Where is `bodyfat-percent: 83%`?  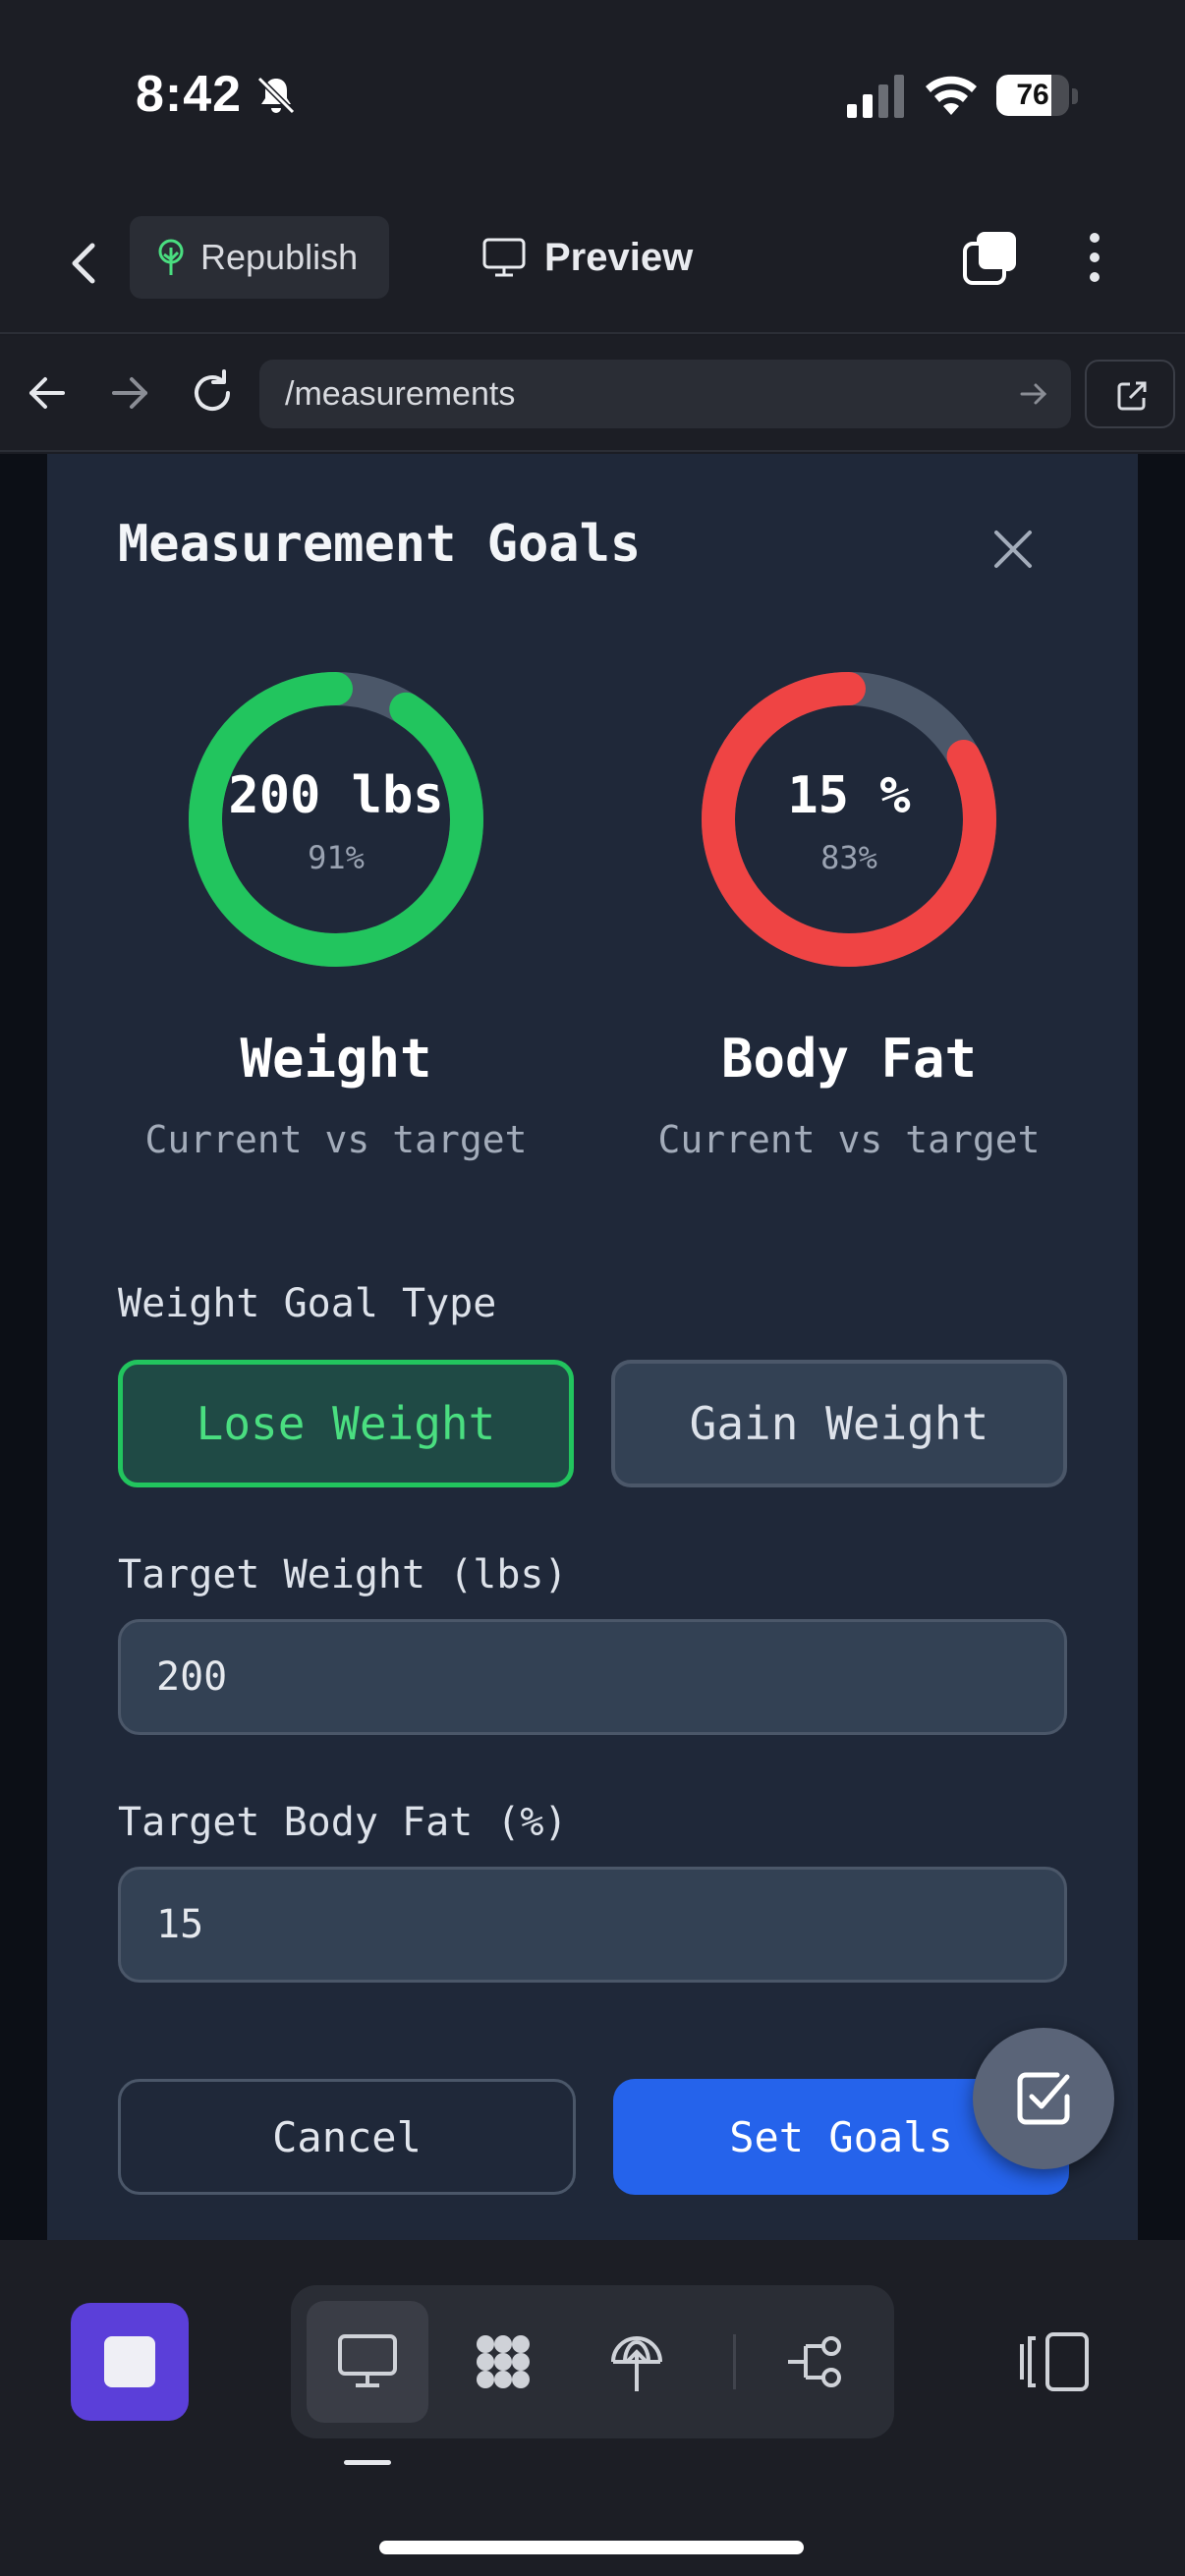 bodyfat-percent: 83% is located at coordinates (848, 857).